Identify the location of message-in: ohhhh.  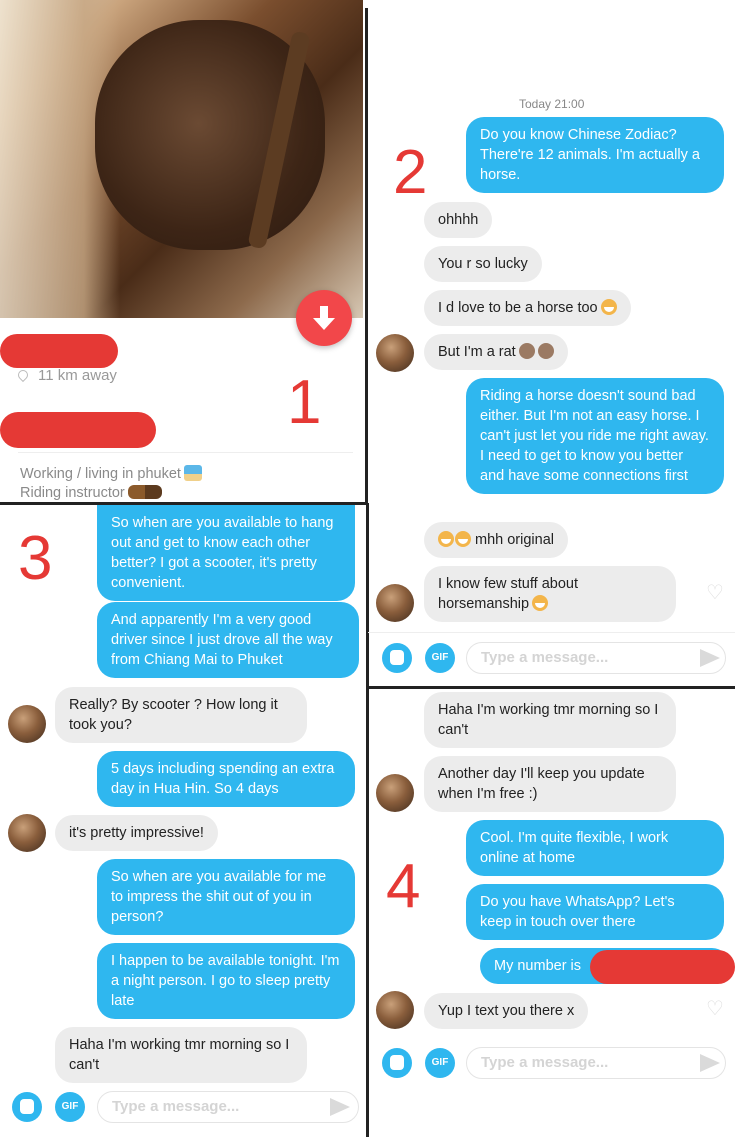
(458, 220).